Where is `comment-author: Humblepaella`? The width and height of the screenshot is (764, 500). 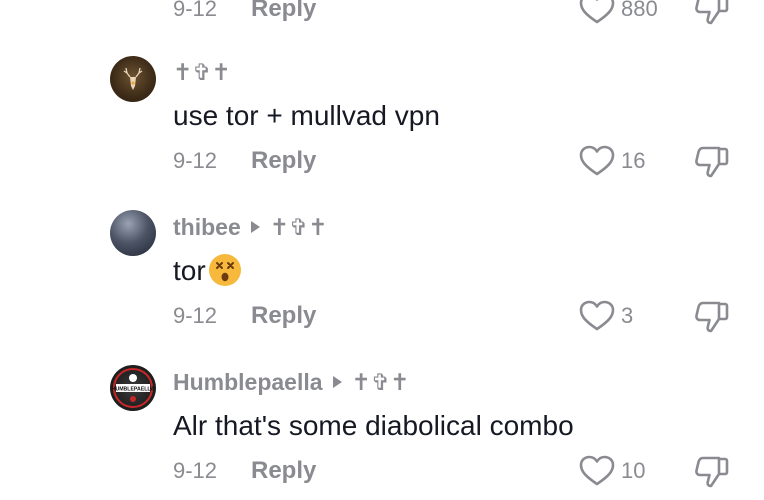 comment-author: Humblepaella is located at coordinates (248, 382).